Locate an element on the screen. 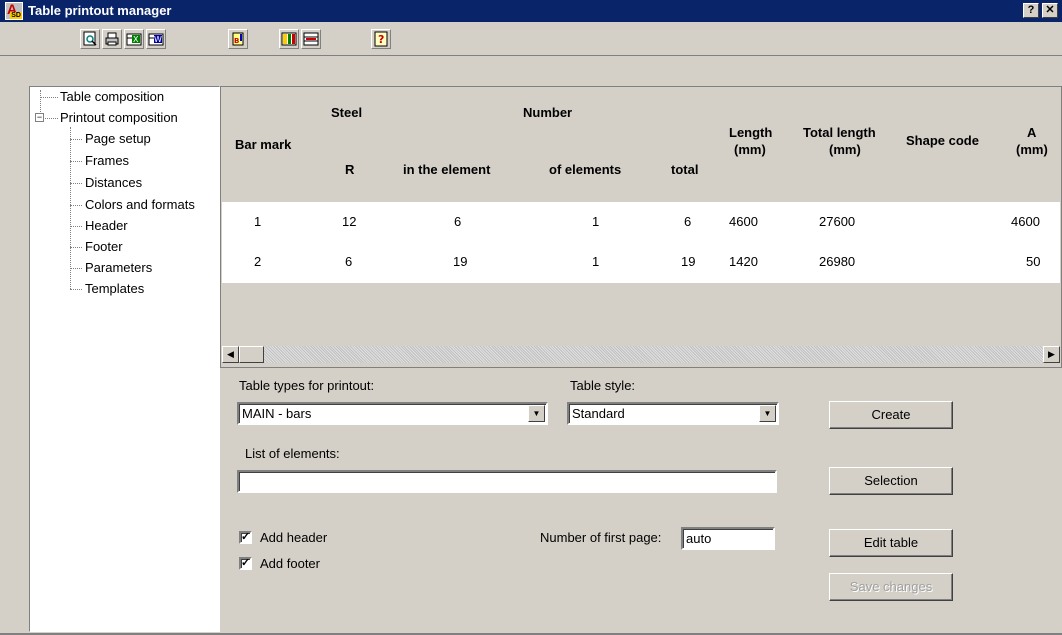  svg-text: X is located at coordinates (136, 39).